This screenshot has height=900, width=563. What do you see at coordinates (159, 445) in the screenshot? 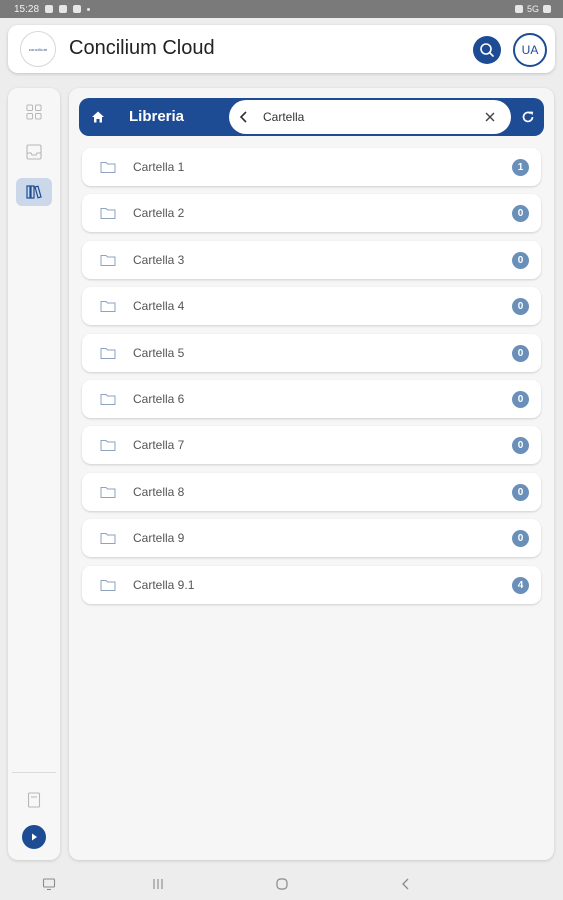
I see `folder-name: Cartella 7` at bounding box center [159, 445].